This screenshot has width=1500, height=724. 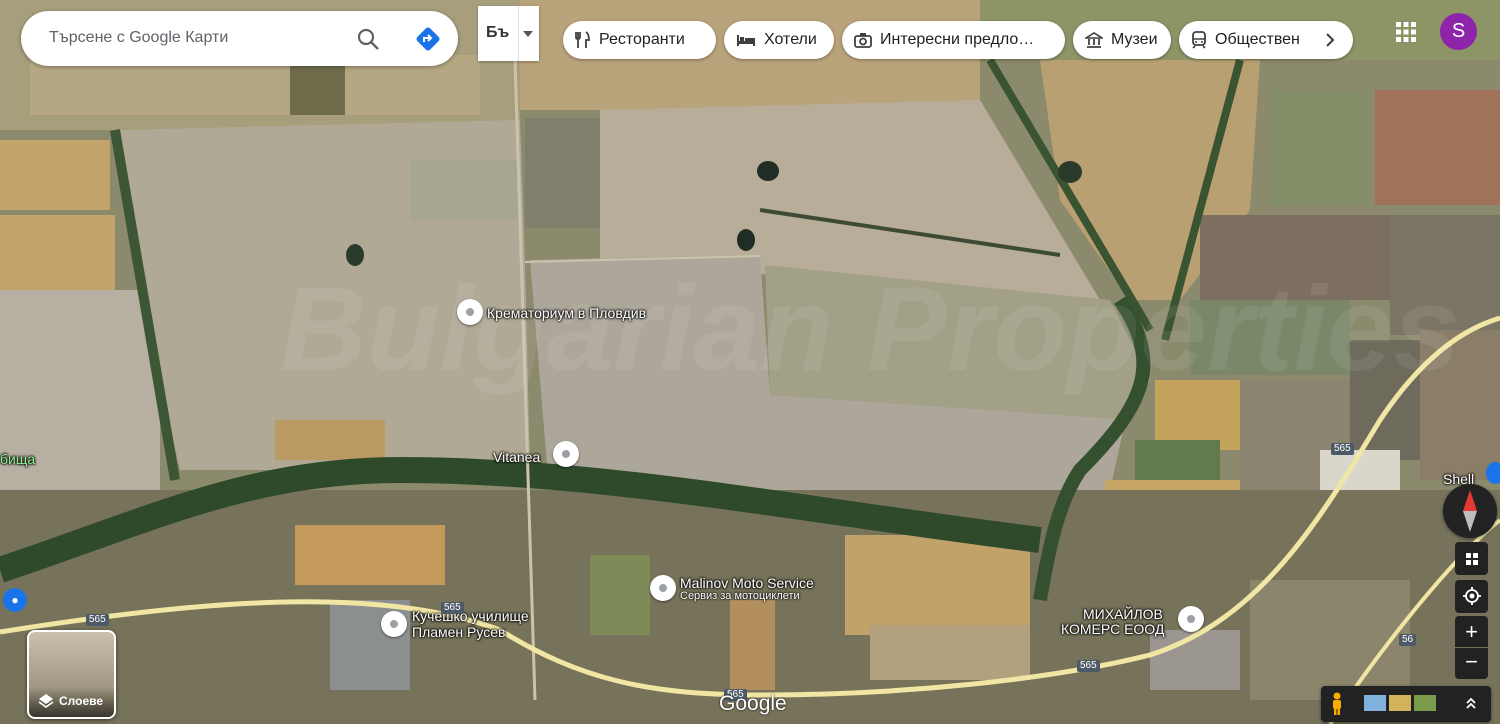 I want to click on grid-icon, so click(x=1471, y=559).